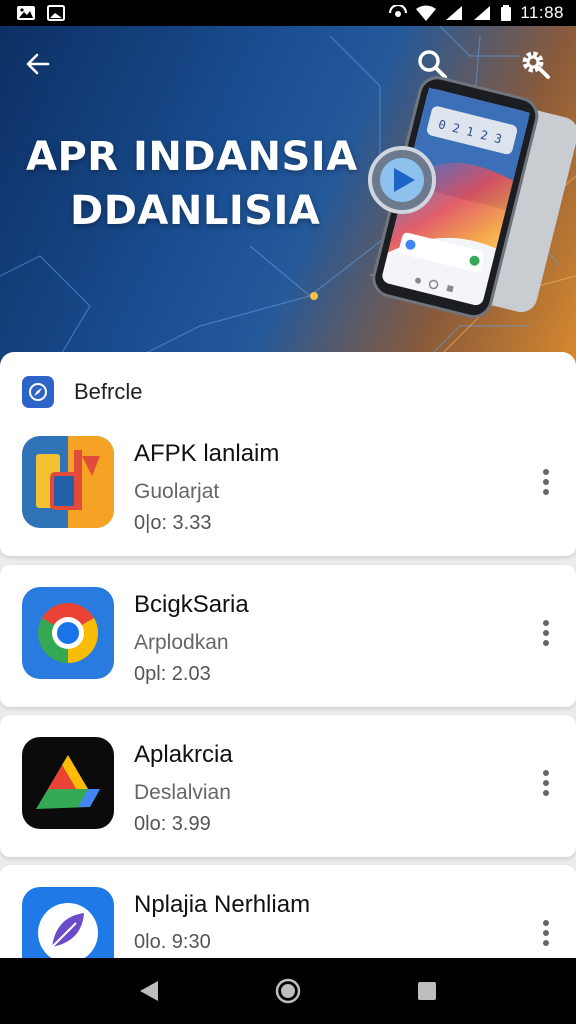  I want to click on app-subtitle: Guolarjat, so click(177, 491).